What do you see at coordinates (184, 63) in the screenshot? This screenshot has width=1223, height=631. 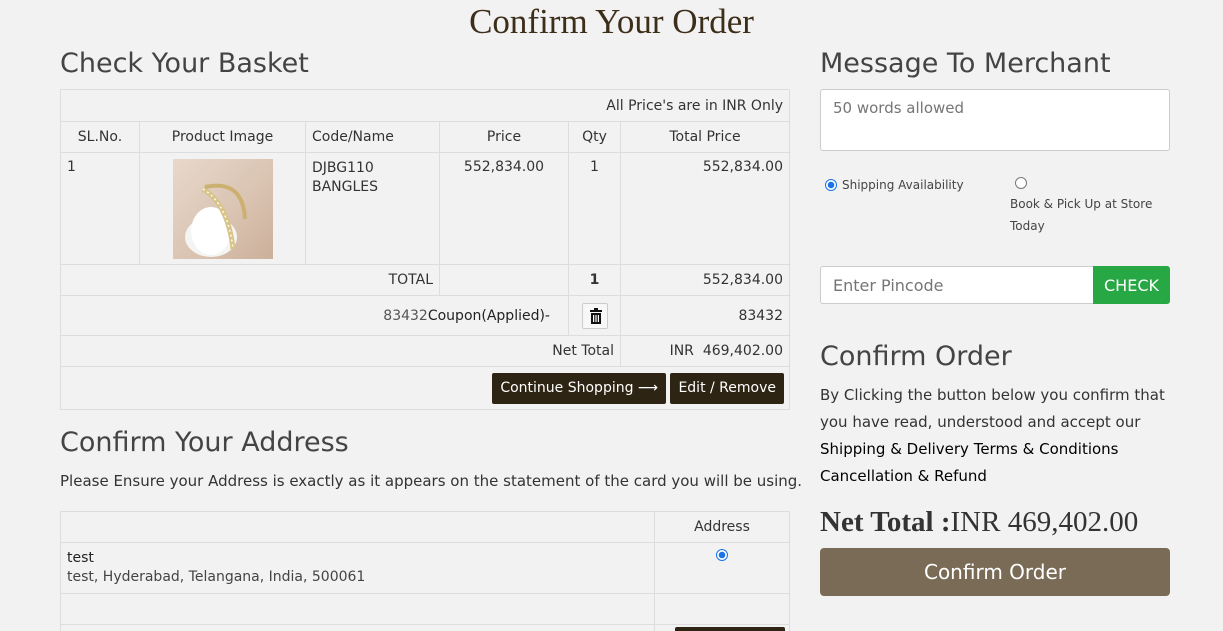 I see `basket-heading: Check Your Basket` at bounding box center [184, 63].